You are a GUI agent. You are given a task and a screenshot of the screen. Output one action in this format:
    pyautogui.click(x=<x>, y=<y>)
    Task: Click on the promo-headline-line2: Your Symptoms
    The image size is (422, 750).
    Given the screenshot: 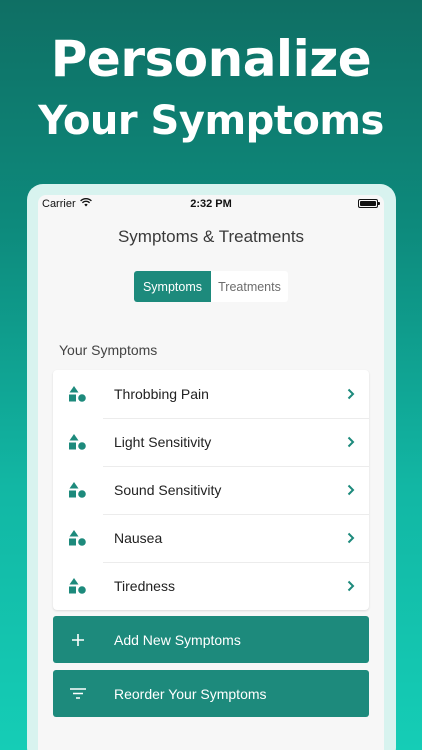 What is the action you would take?
    pyautogui.click(x=211, y=121)
    